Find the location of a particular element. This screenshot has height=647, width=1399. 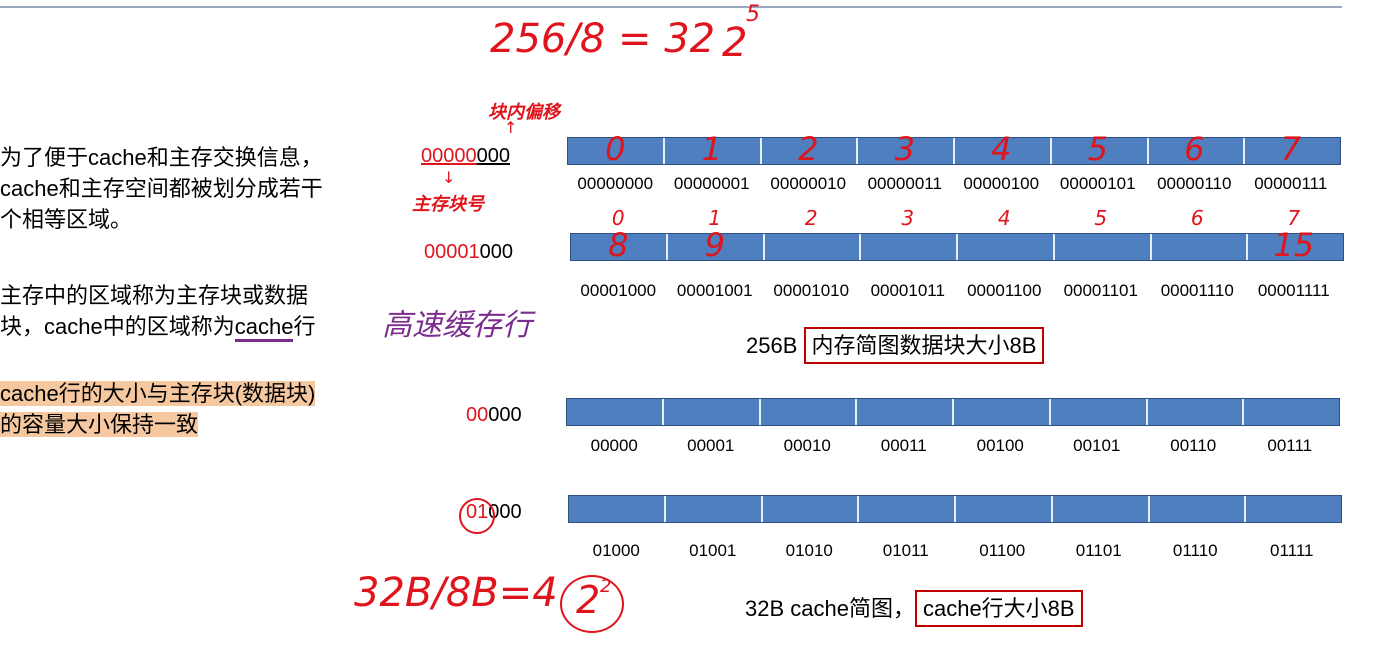

p2-line2: 块，cache中的区域称为cache行 is located at coordinates (157, 326).